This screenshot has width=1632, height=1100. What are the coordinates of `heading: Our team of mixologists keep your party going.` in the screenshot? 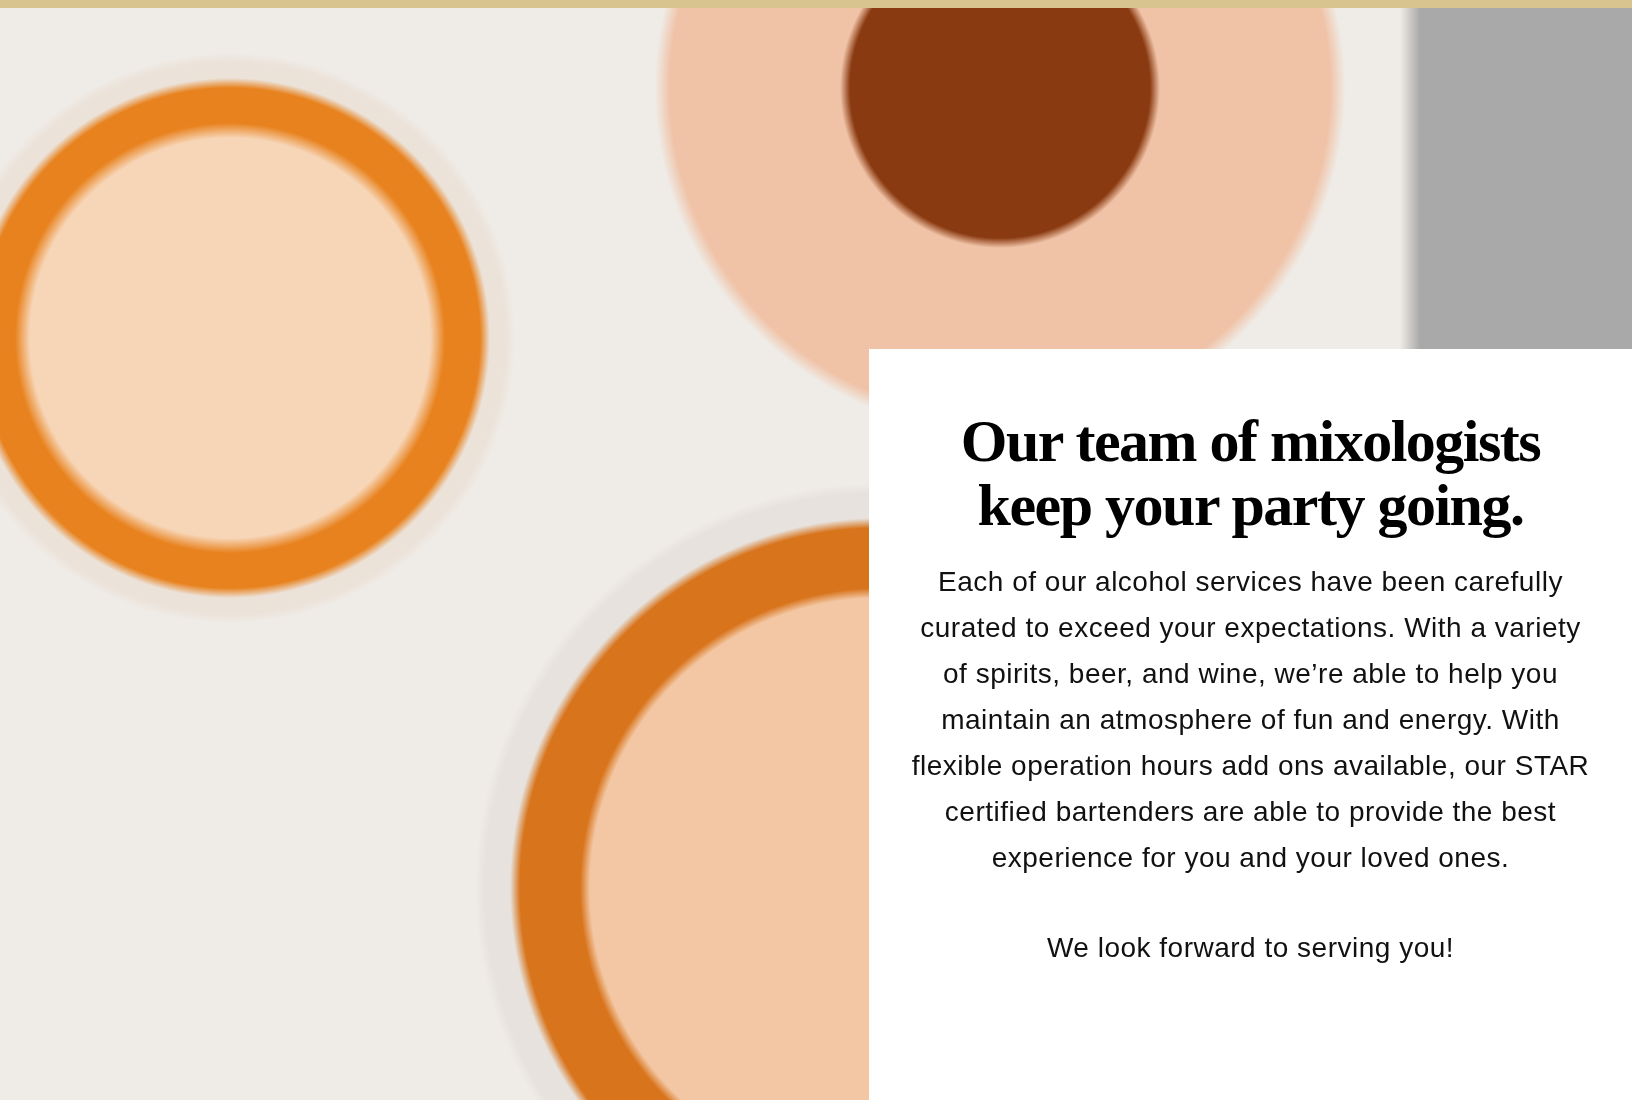 It's located at (1250, 473).